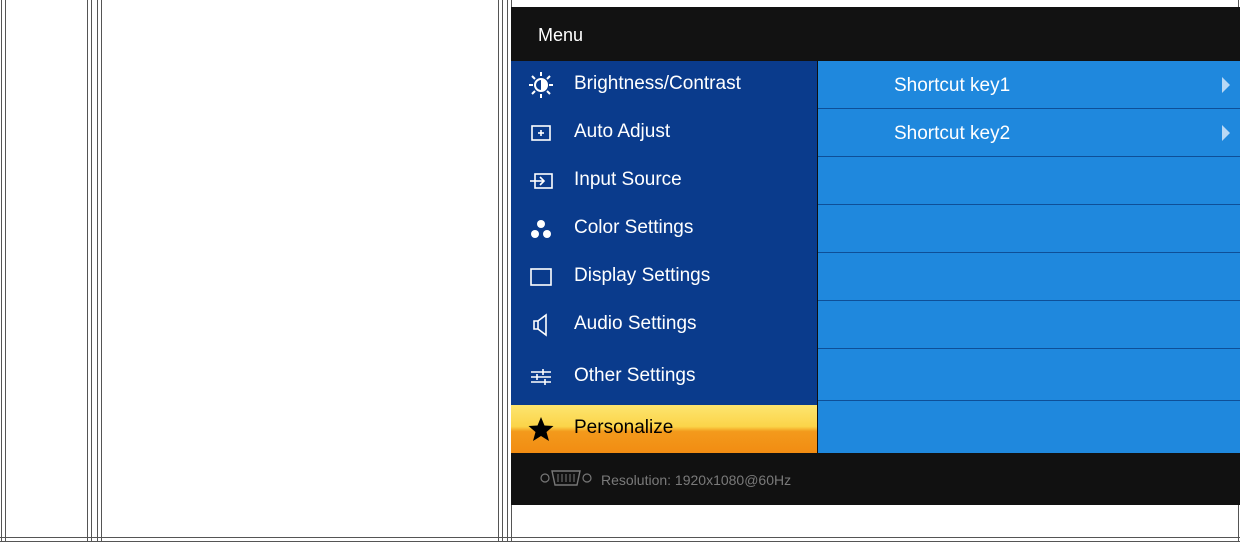 This screenshot has width=1240, height=544. Describe the element at coordinates (1029, 85) in the screenshot. I see `submenu-shortcut-key1: Shortcut key1` at that location.